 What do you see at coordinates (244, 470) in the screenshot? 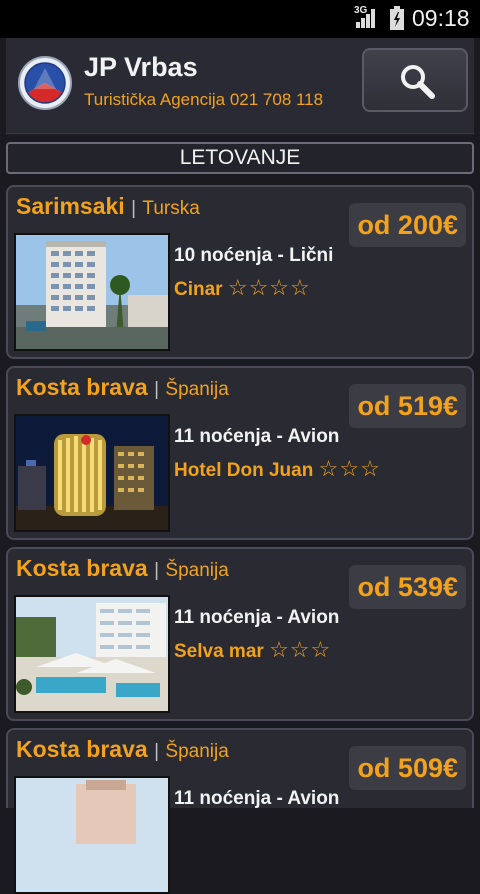
I see `offer-hotel-name: Hotel Don Juan` at bounding box center [244, 470].